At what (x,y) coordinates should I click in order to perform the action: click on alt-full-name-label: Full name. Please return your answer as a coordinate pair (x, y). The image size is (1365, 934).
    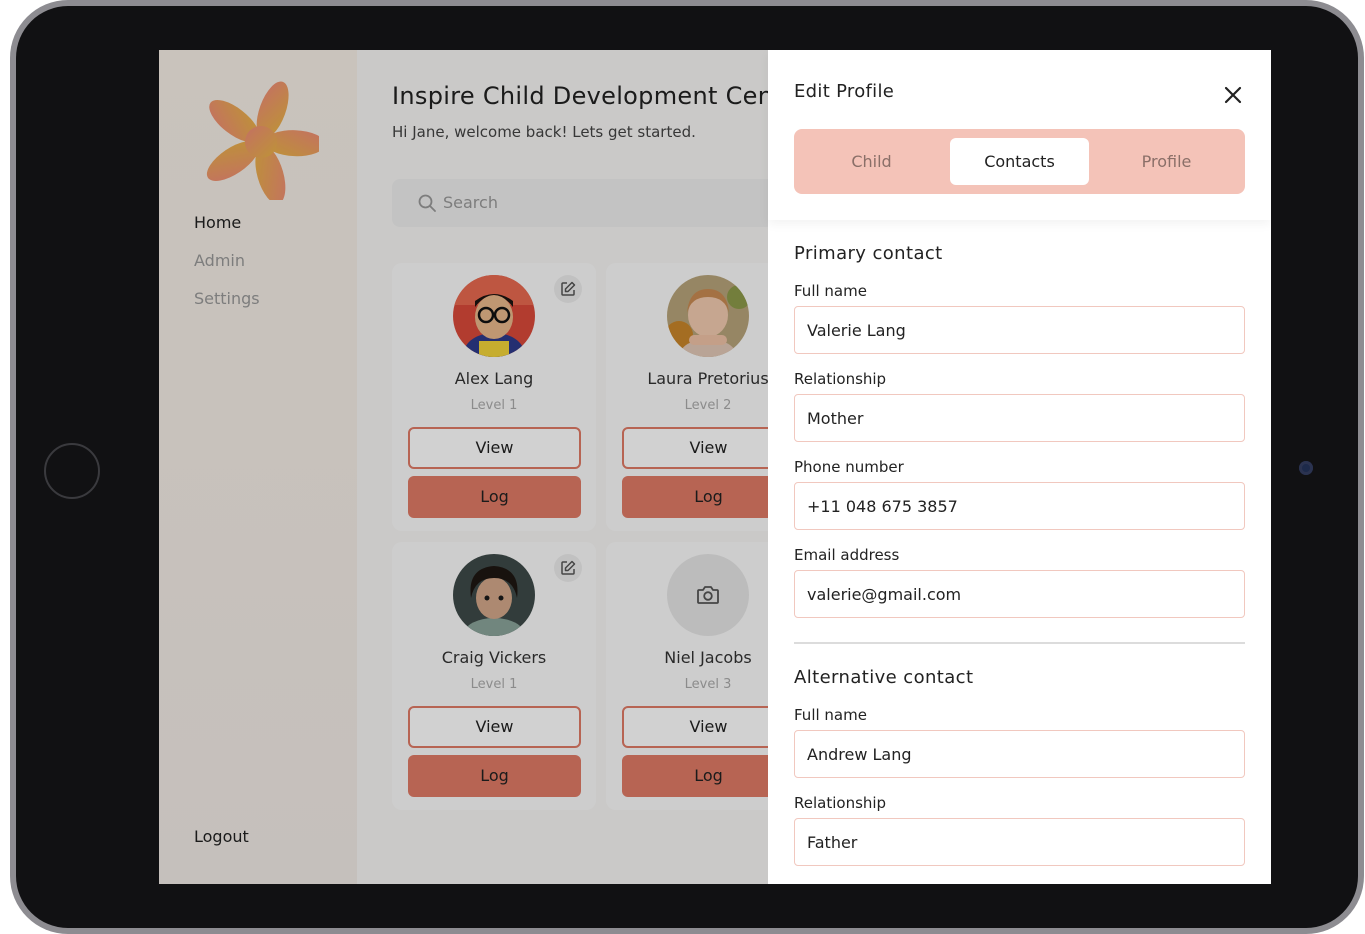
    Looking at the image, I should click on (830, 715).